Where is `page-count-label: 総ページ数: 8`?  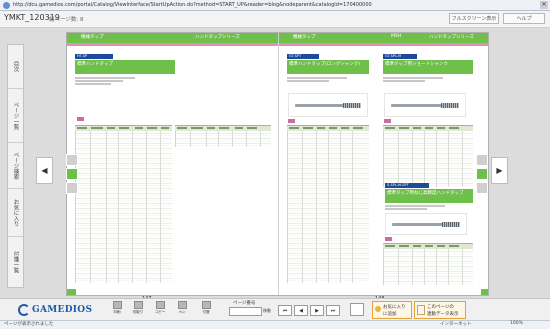 page-count-label: 総ページ数: 8 is located at coordinates (66, 20).